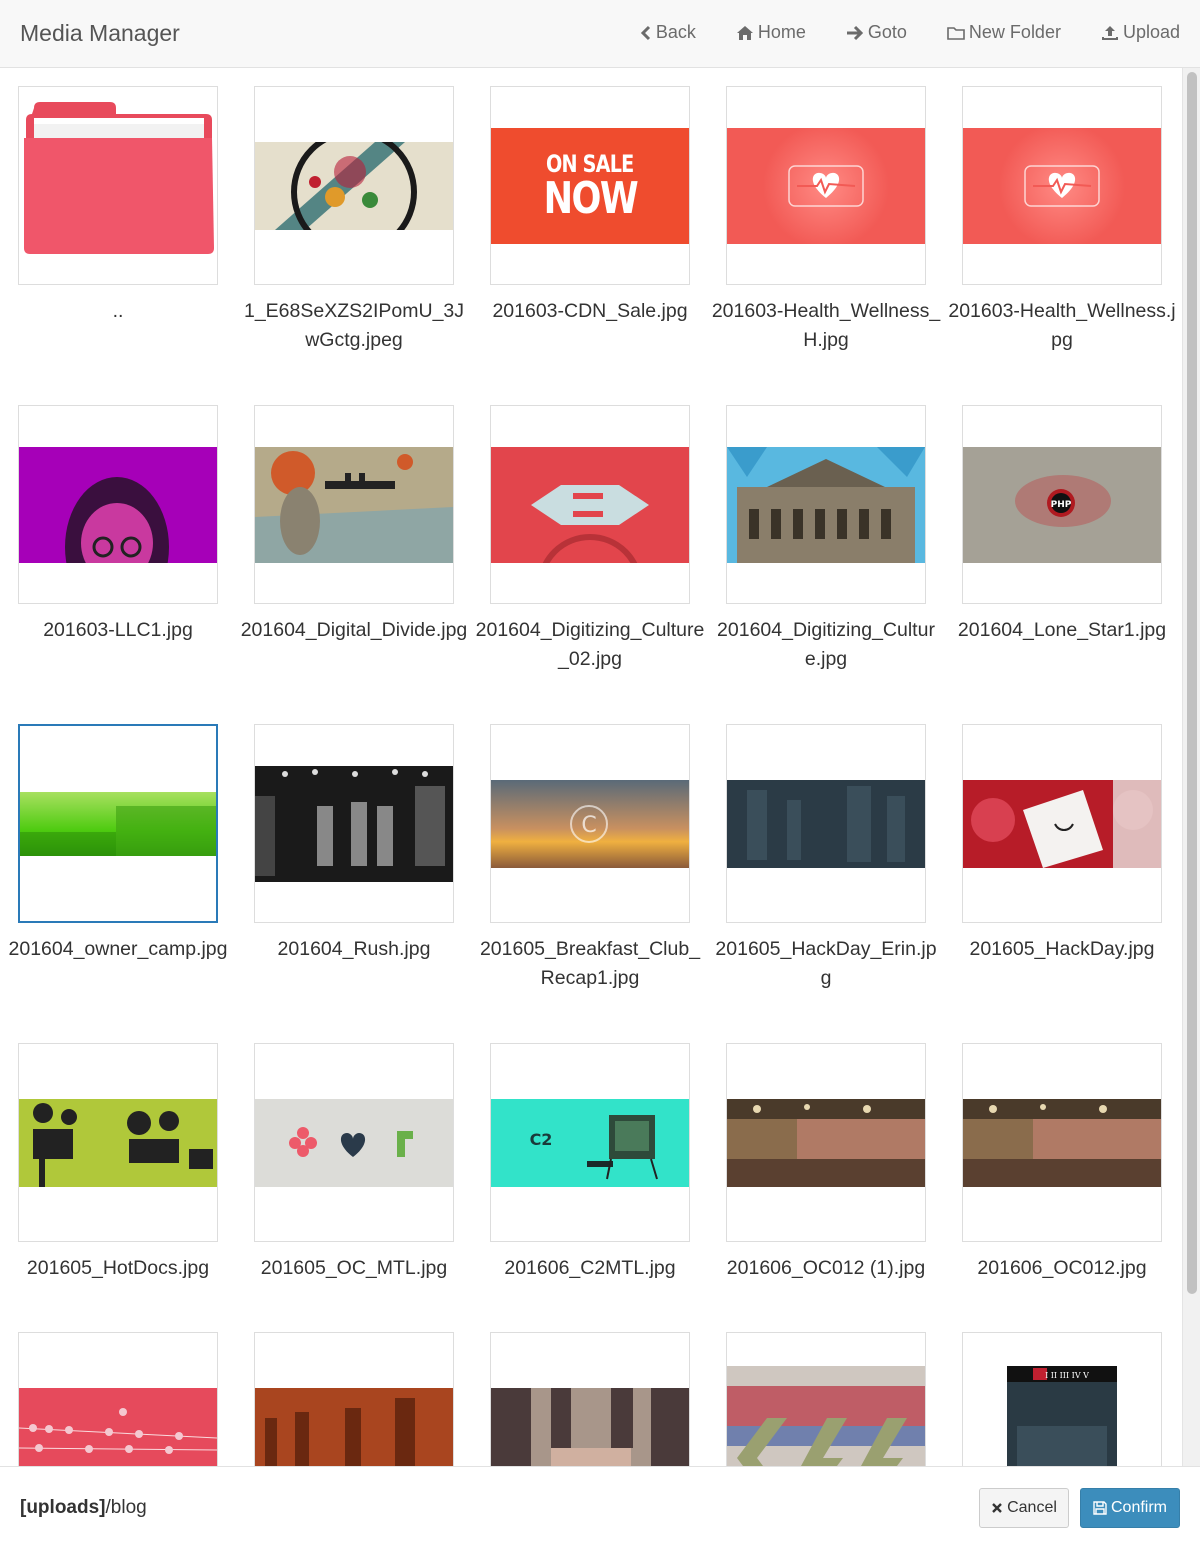 The height and width of the screenshot is (1547, 1200). Describe the element at coordinates (354, 630) in the screenshot. I see `file-name: 201604_Digital_Divide.jpg` at that location.